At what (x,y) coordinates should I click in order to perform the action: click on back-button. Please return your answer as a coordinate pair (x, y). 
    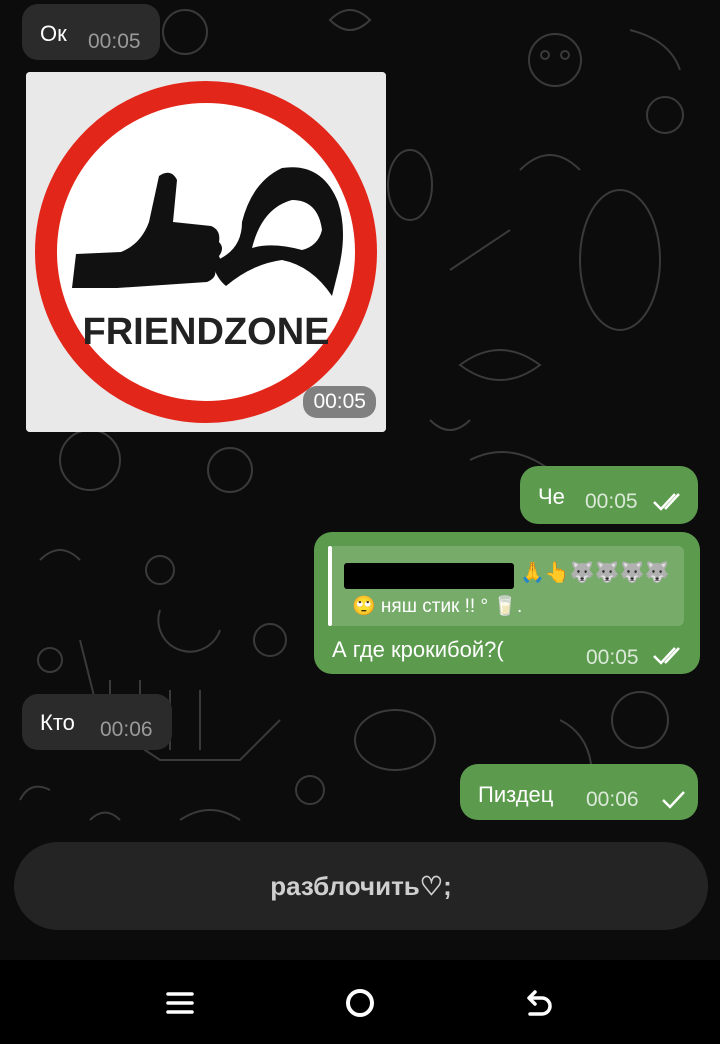
    Looking at the image, I should click on (540, 1003).